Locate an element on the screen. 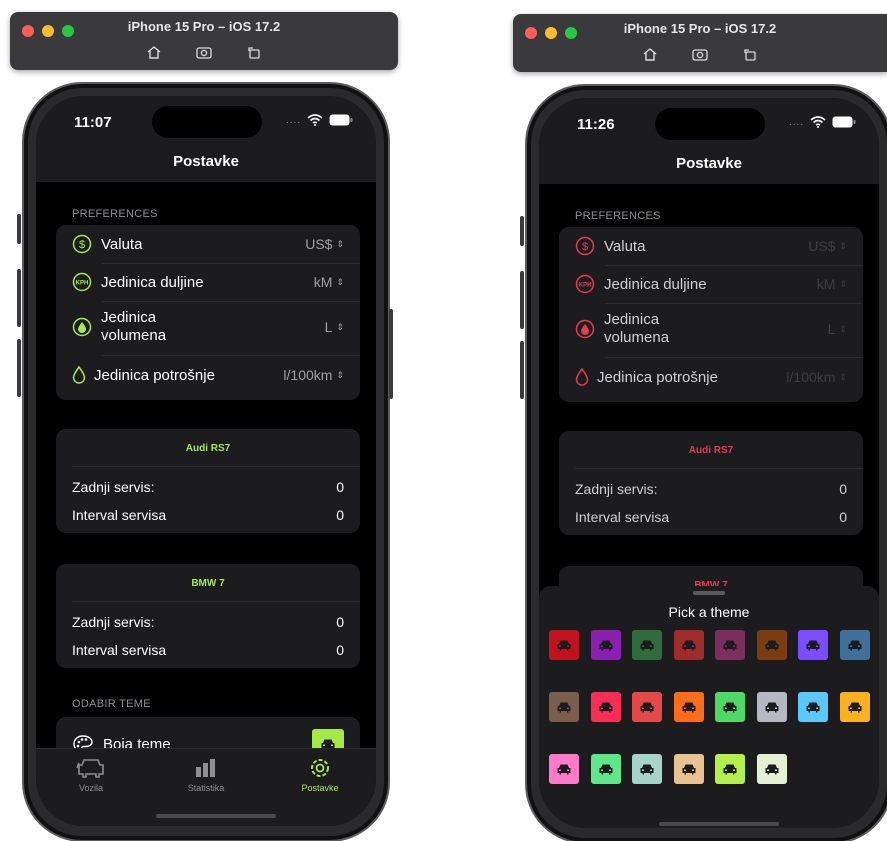  navigation-bar: 11:07 .... Postavke is located at coordinates (206, 139).